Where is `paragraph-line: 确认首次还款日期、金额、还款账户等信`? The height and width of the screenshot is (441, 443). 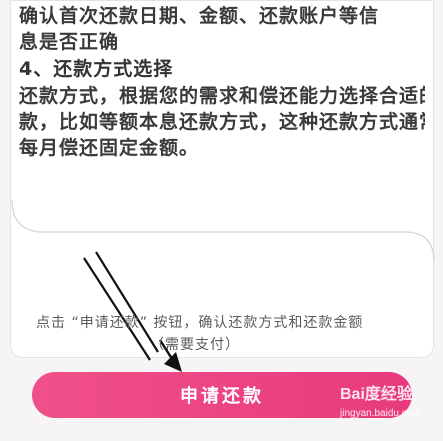 paragraph-line: 确认首次还款日期、金额、还款账户等信 is located at coordinates (199, 16).